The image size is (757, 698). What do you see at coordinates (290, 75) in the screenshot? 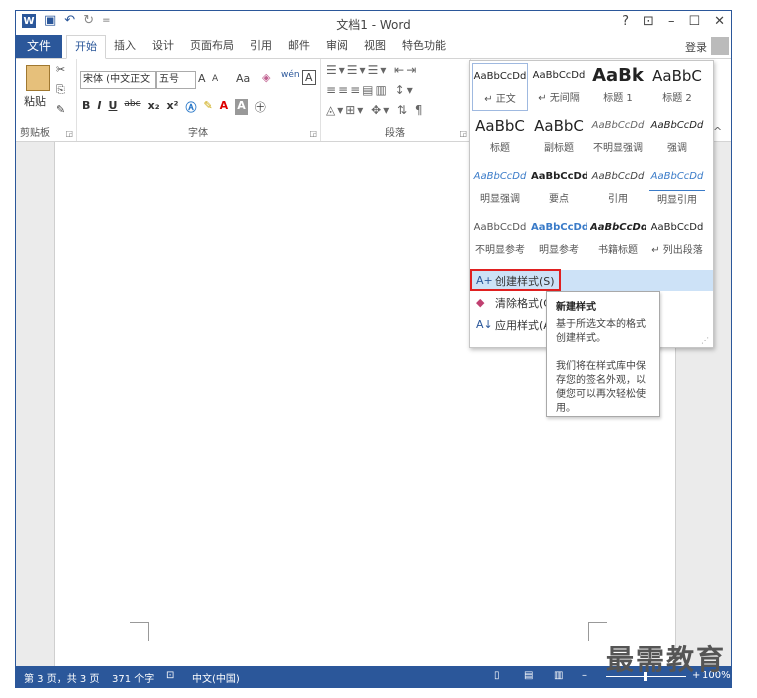
I see `phonetic-icon: wén` at bounding box center [290, 75].